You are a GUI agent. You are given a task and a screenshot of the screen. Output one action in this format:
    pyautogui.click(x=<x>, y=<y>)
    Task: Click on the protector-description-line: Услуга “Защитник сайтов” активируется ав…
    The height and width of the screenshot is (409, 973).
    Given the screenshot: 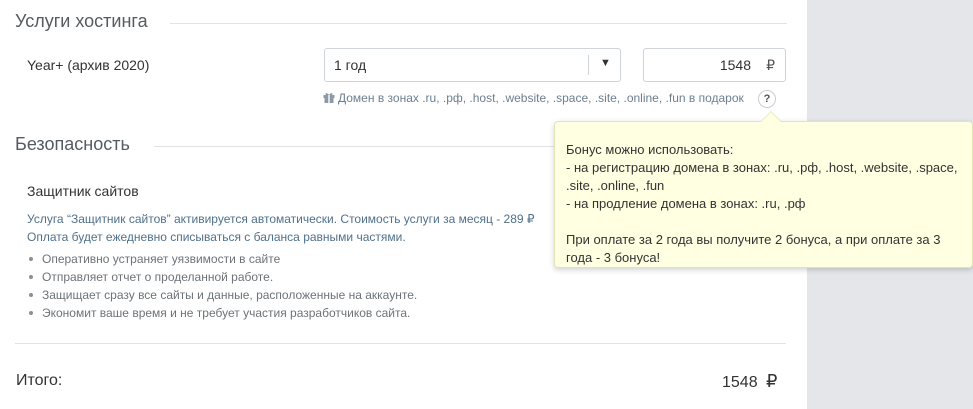 What is the action you would take?
    pyautogui.click(x=281, y=219)
    